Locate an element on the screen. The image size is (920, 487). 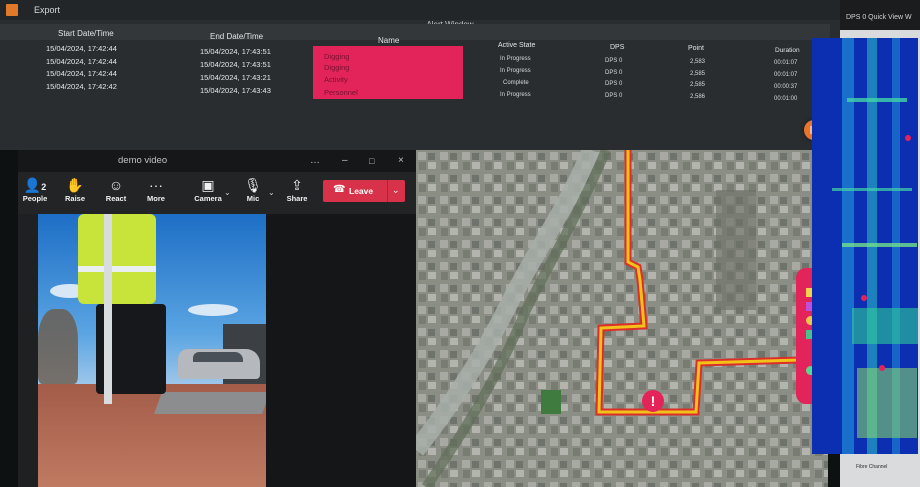
video-maximize-button: □ is located at coordinates (371, 161).